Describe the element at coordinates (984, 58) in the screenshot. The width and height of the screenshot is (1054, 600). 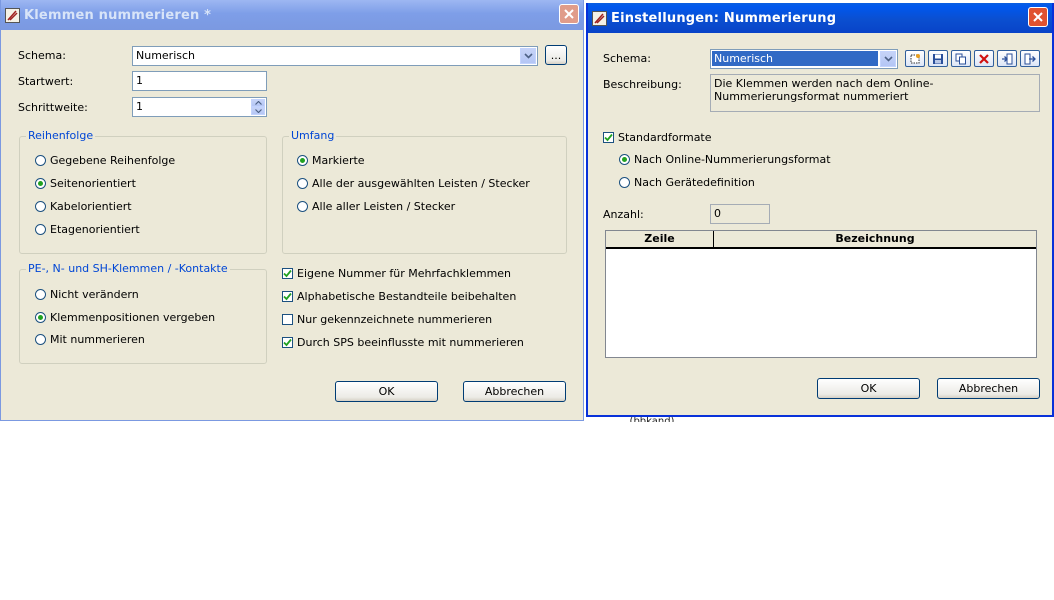
I see `delete-icon` at that location.